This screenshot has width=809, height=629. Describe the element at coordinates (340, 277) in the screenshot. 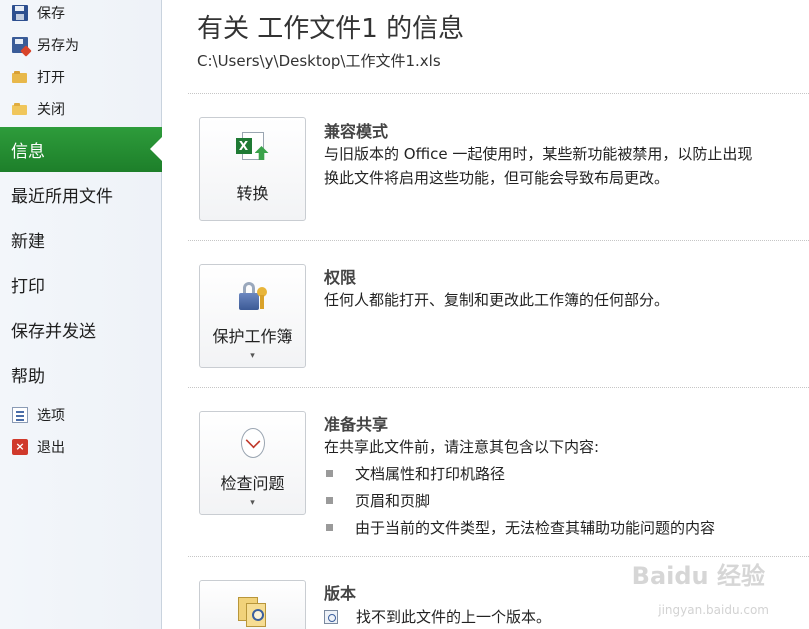

I see `permissions-heading: 权限` at that location.